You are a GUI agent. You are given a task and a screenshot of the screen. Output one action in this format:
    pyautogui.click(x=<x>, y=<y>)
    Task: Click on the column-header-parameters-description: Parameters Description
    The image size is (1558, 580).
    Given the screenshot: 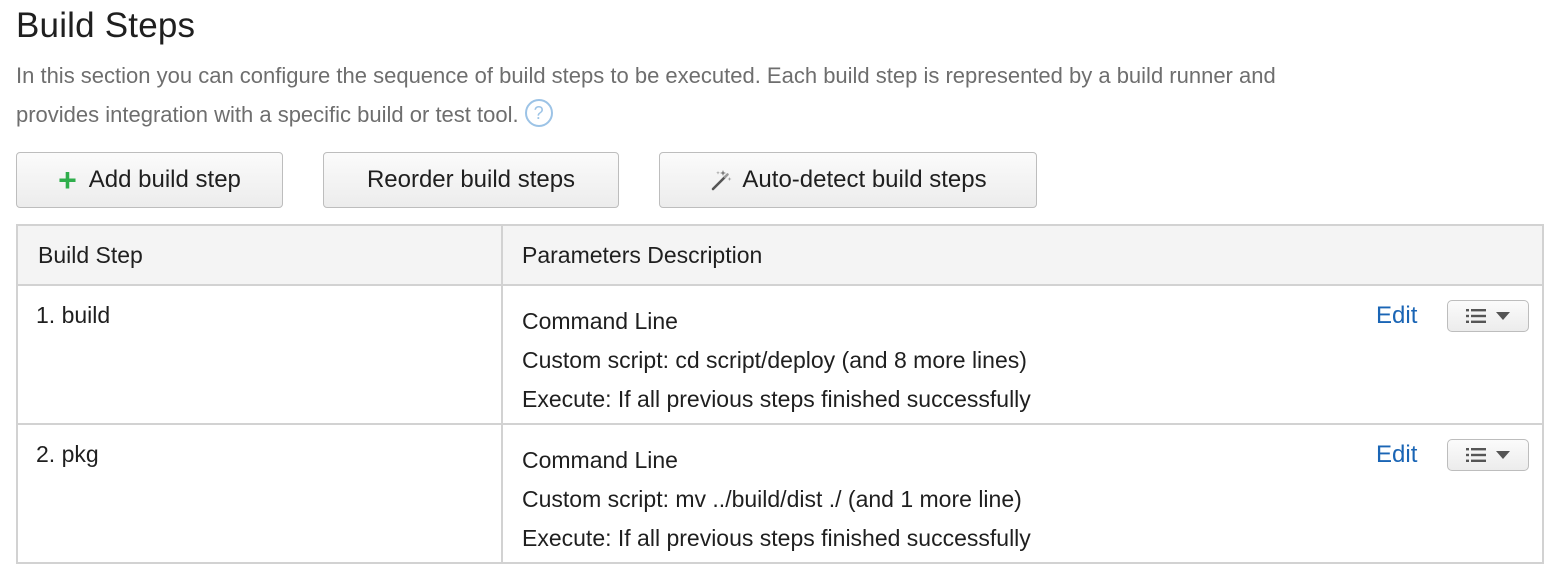 What is the action you would take?
    pyautogui.click(x=642, y=255)
    